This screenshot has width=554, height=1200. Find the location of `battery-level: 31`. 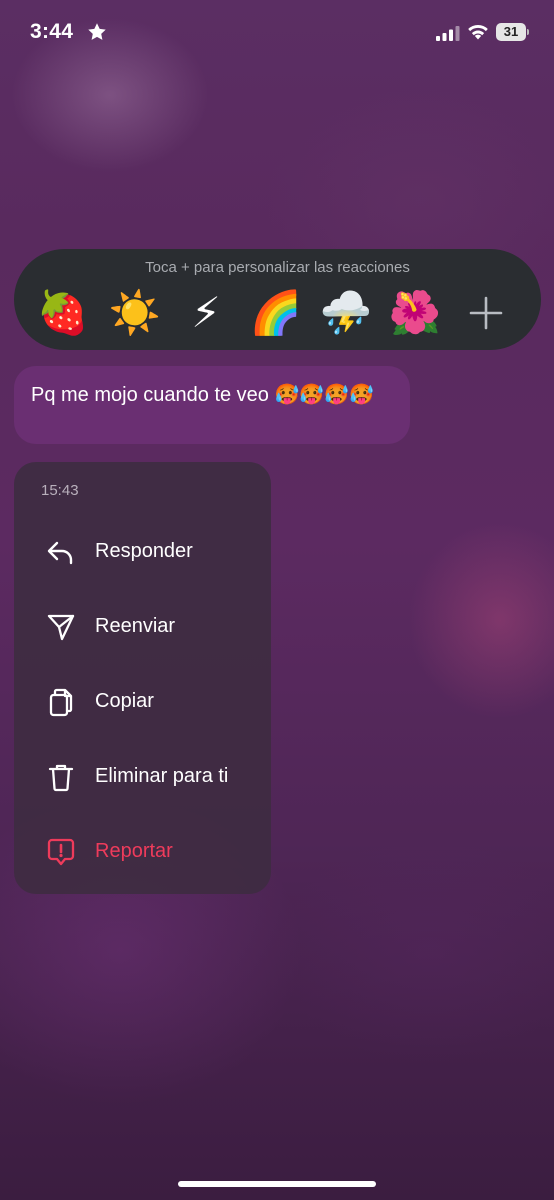

battery-level: 31 is located at coordinates (511, 32).